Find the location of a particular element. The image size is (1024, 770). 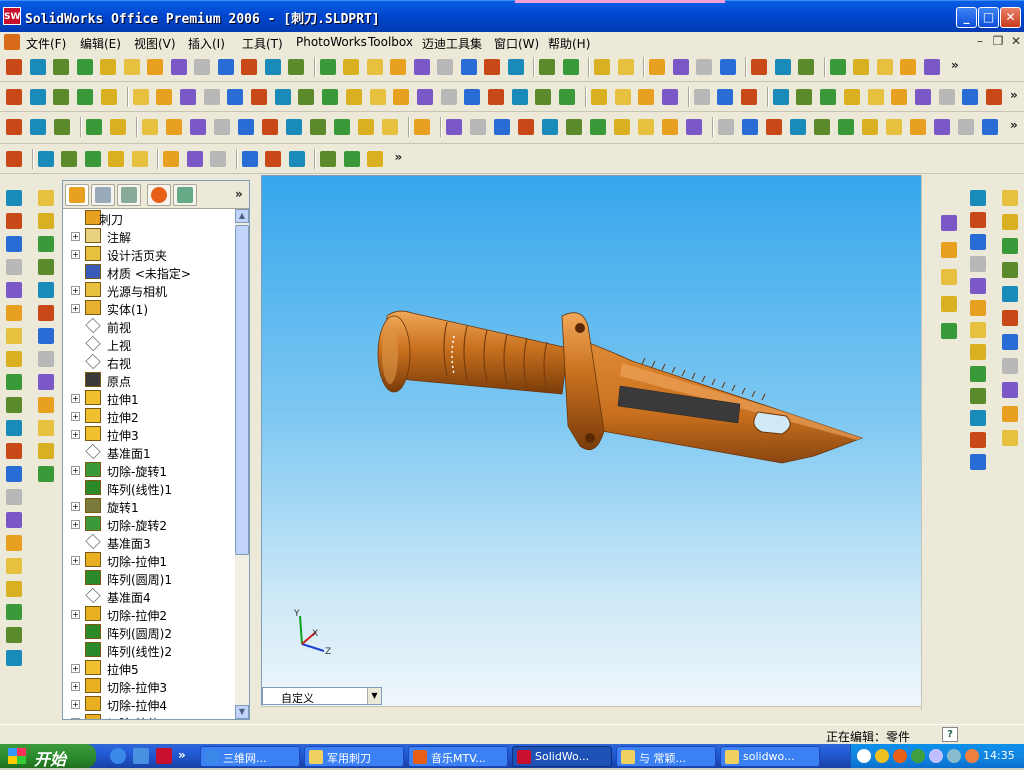

tb1-tool-34-icon is located at coordinates (837, 67).